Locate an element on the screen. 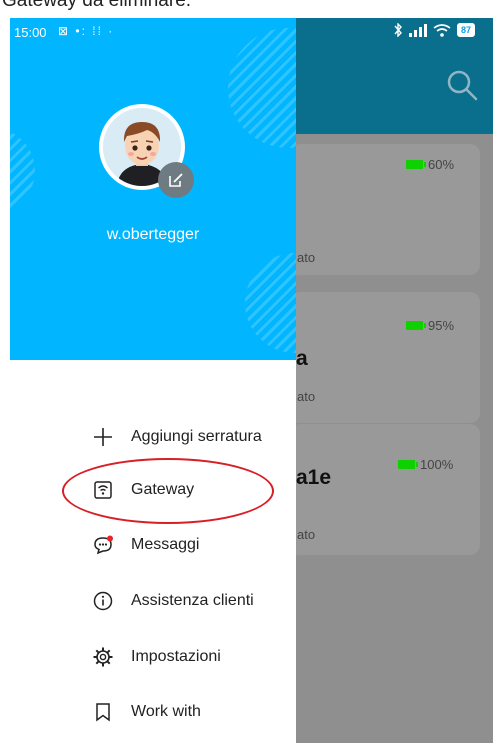 Image resolution: width=493 pixels, height=743 pixels. menu-item-label: Impostazioni is located at coordinates (176, 656).